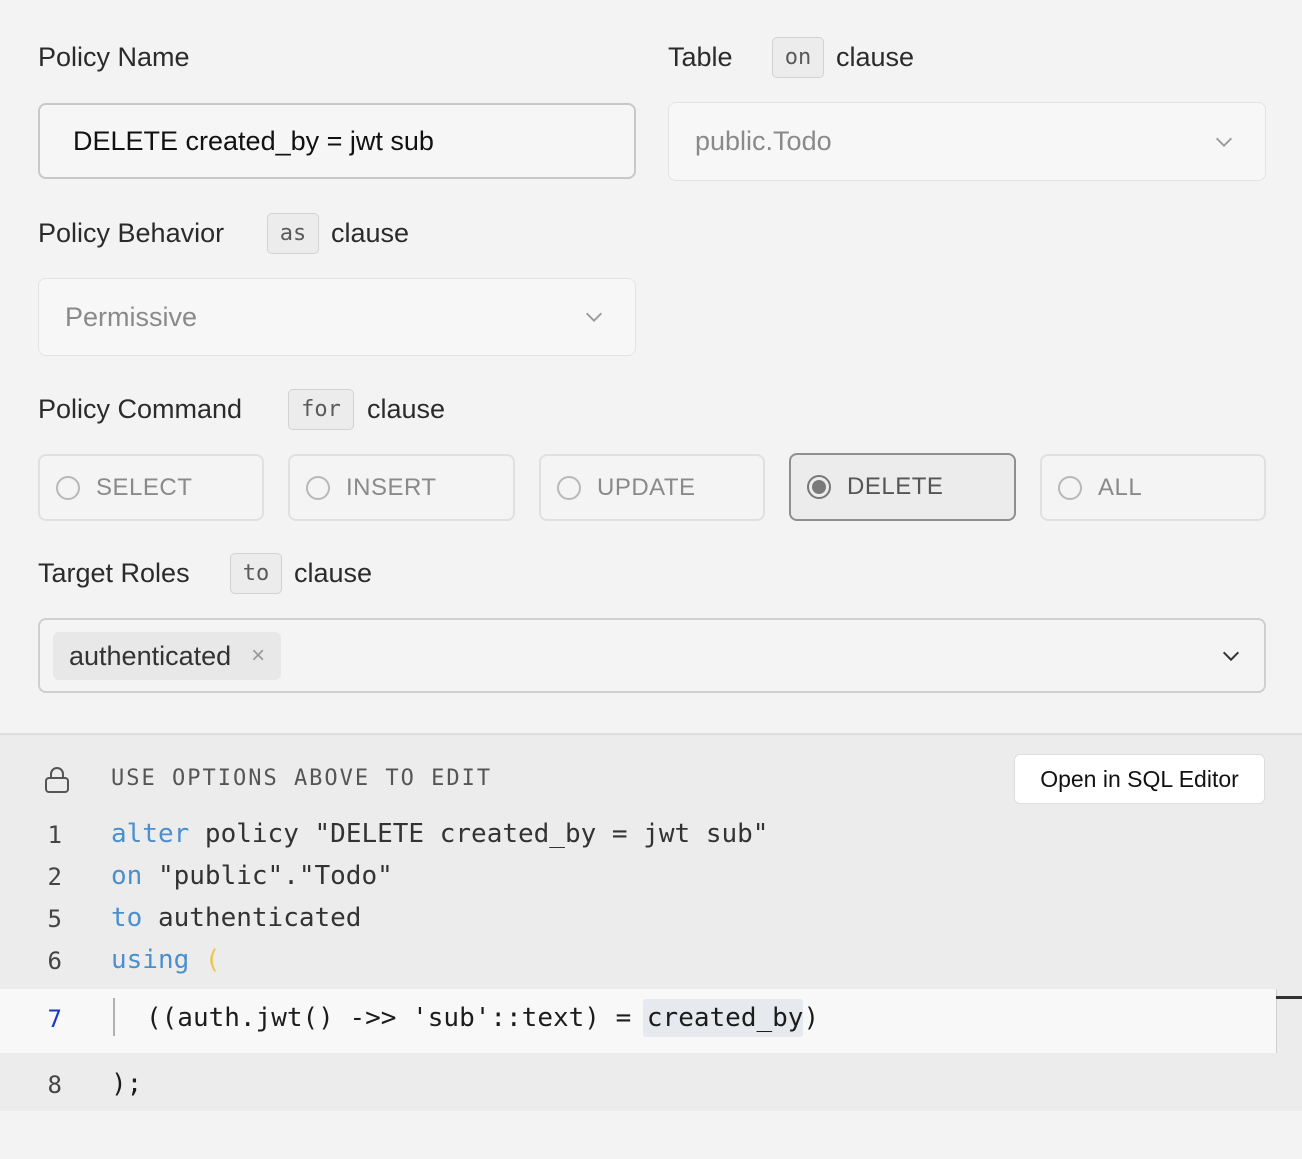 This screenshot has width=1302, height=1159. I want to click on command-option-delete: DELETE, so click(902, 487).